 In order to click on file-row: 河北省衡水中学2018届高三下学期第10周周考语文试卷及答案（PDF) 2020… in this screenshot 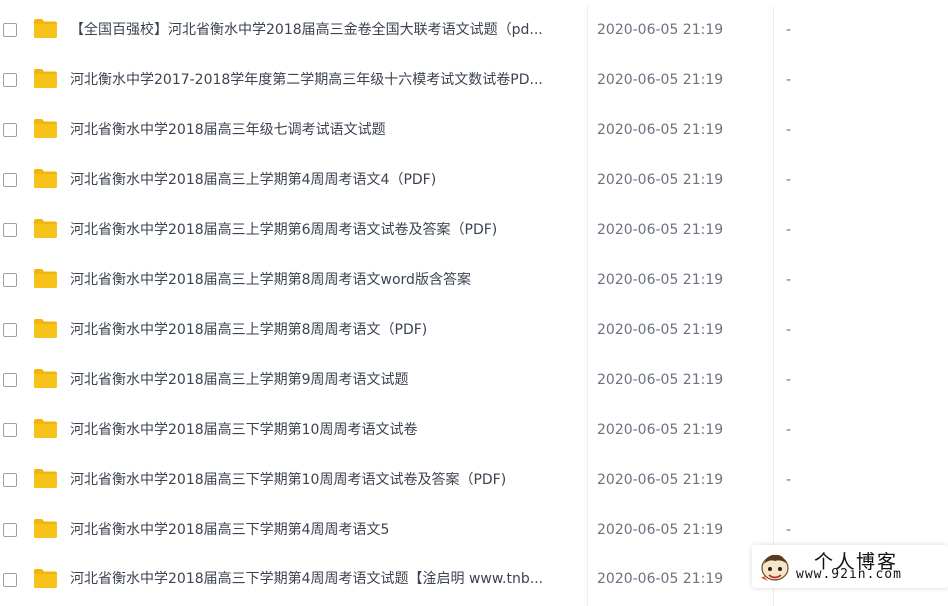, I will do `click(474, 481)`.